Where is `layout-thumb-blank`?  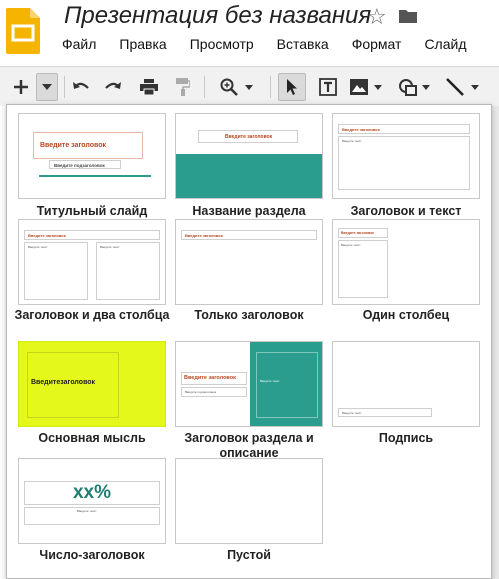
layout-thumb-blank is located at coordinates (249, 501).